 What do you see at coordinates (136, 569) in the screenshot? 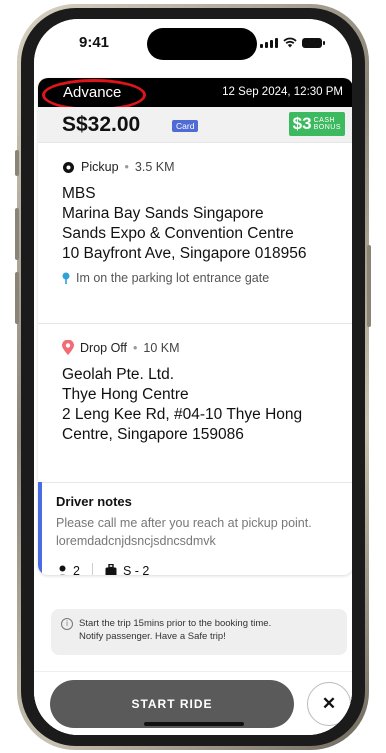
I see `luggage-count: S - 2` at bounding box center [136, 569].